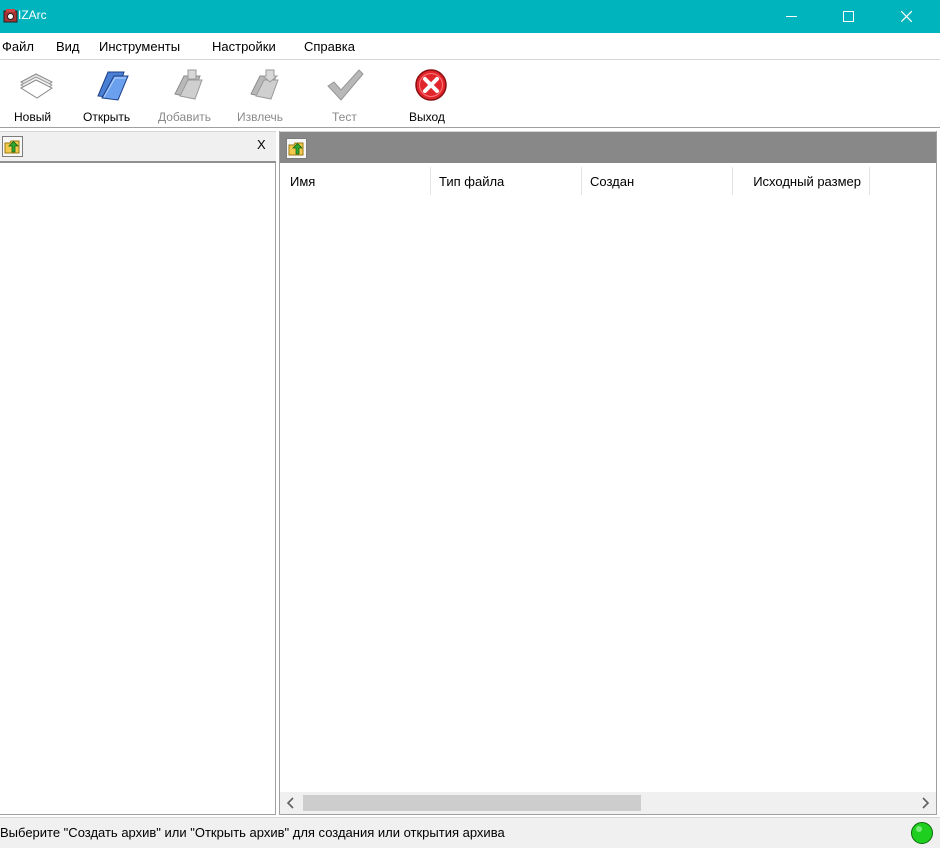 The image size is (940, 848). Describe the element at coordinates (113, 86) in the screenshot. I see `open-folder-icon` at that location.